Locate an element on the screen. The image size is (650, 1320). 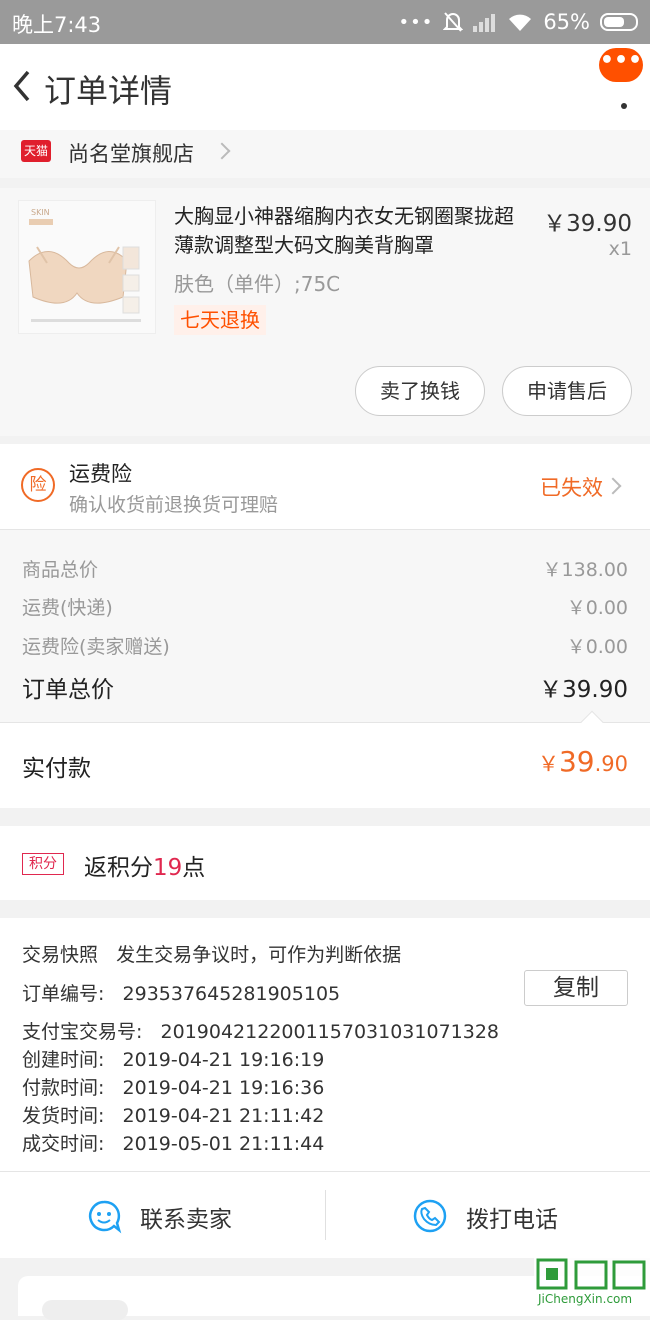
contact-seller-label: 联系卖家 is located at coordinates (186, 1220).